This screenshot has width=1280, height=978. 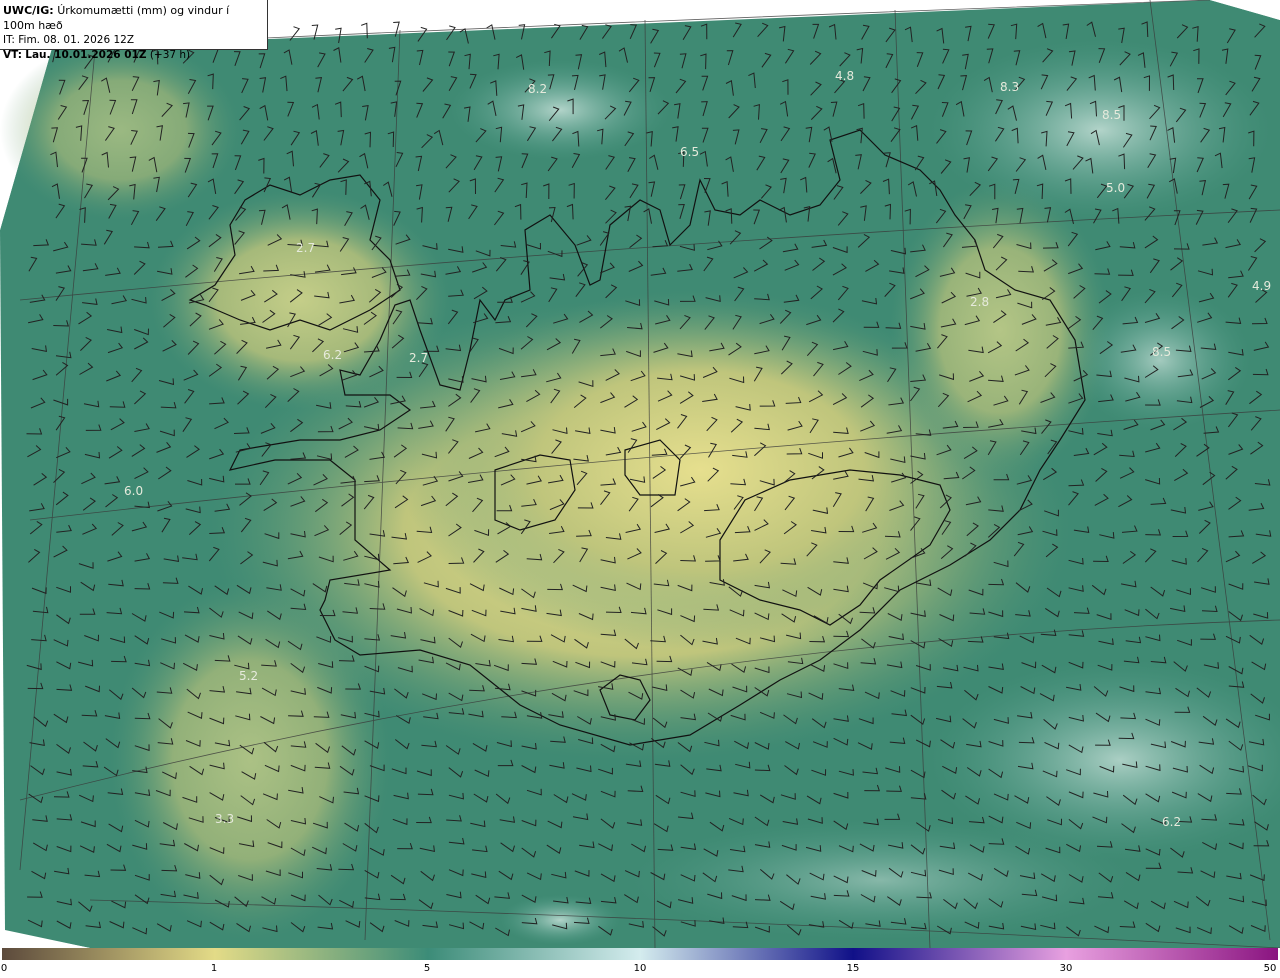 I want to click on colorbar-gradient, so click(x=640, y=954).